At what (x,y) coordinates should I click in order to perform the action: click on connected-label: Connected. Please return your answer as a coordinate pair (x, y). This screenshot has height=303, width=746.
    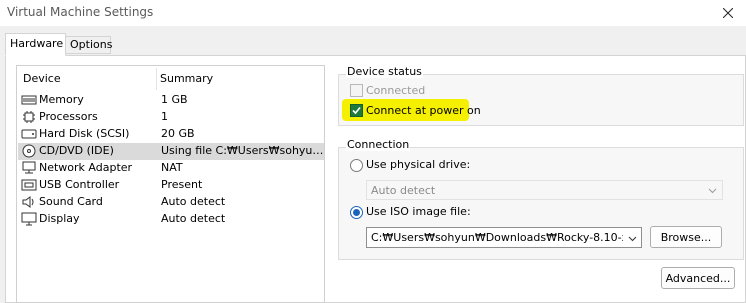
    Looking at the image, I should click on (396, 90).